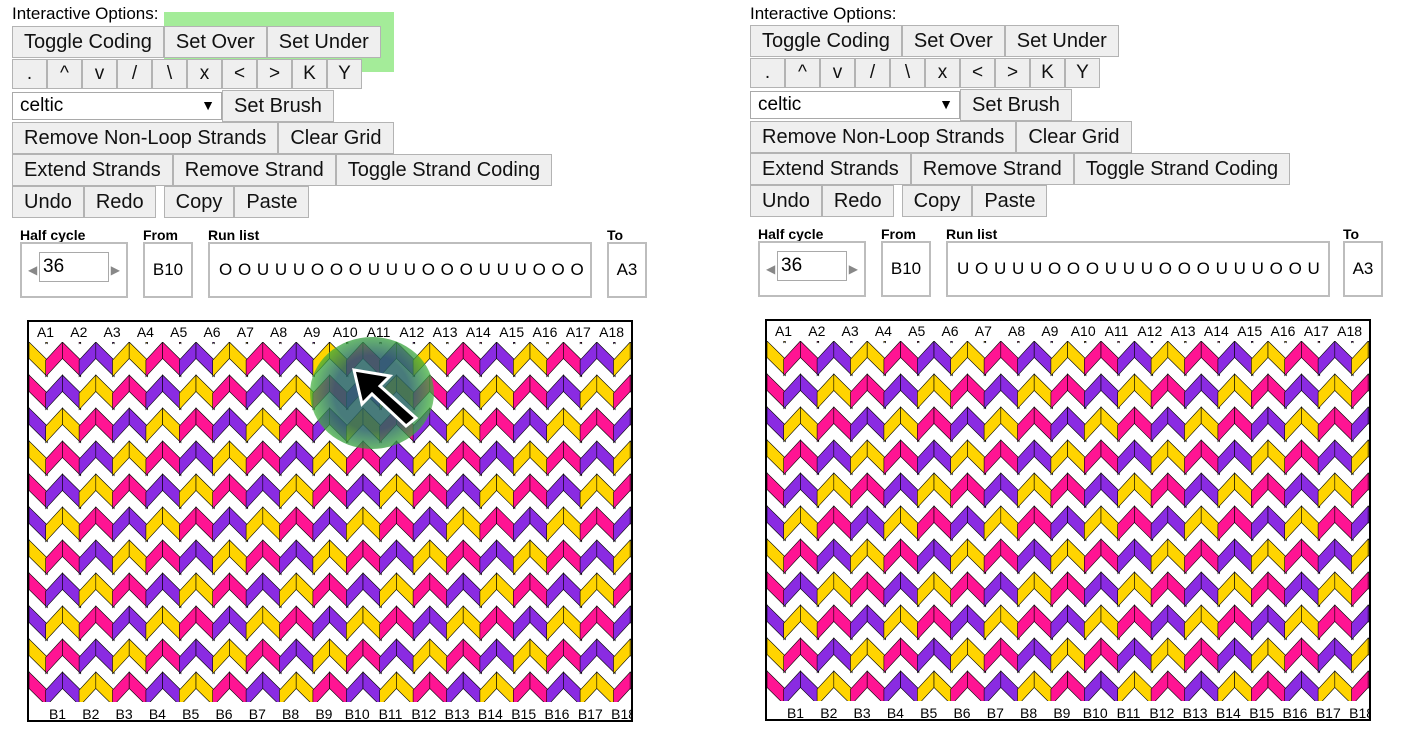 The image size is (1421, 737). I want to click on history-row: Undo Redo Copy Paste, so click(161, 202).